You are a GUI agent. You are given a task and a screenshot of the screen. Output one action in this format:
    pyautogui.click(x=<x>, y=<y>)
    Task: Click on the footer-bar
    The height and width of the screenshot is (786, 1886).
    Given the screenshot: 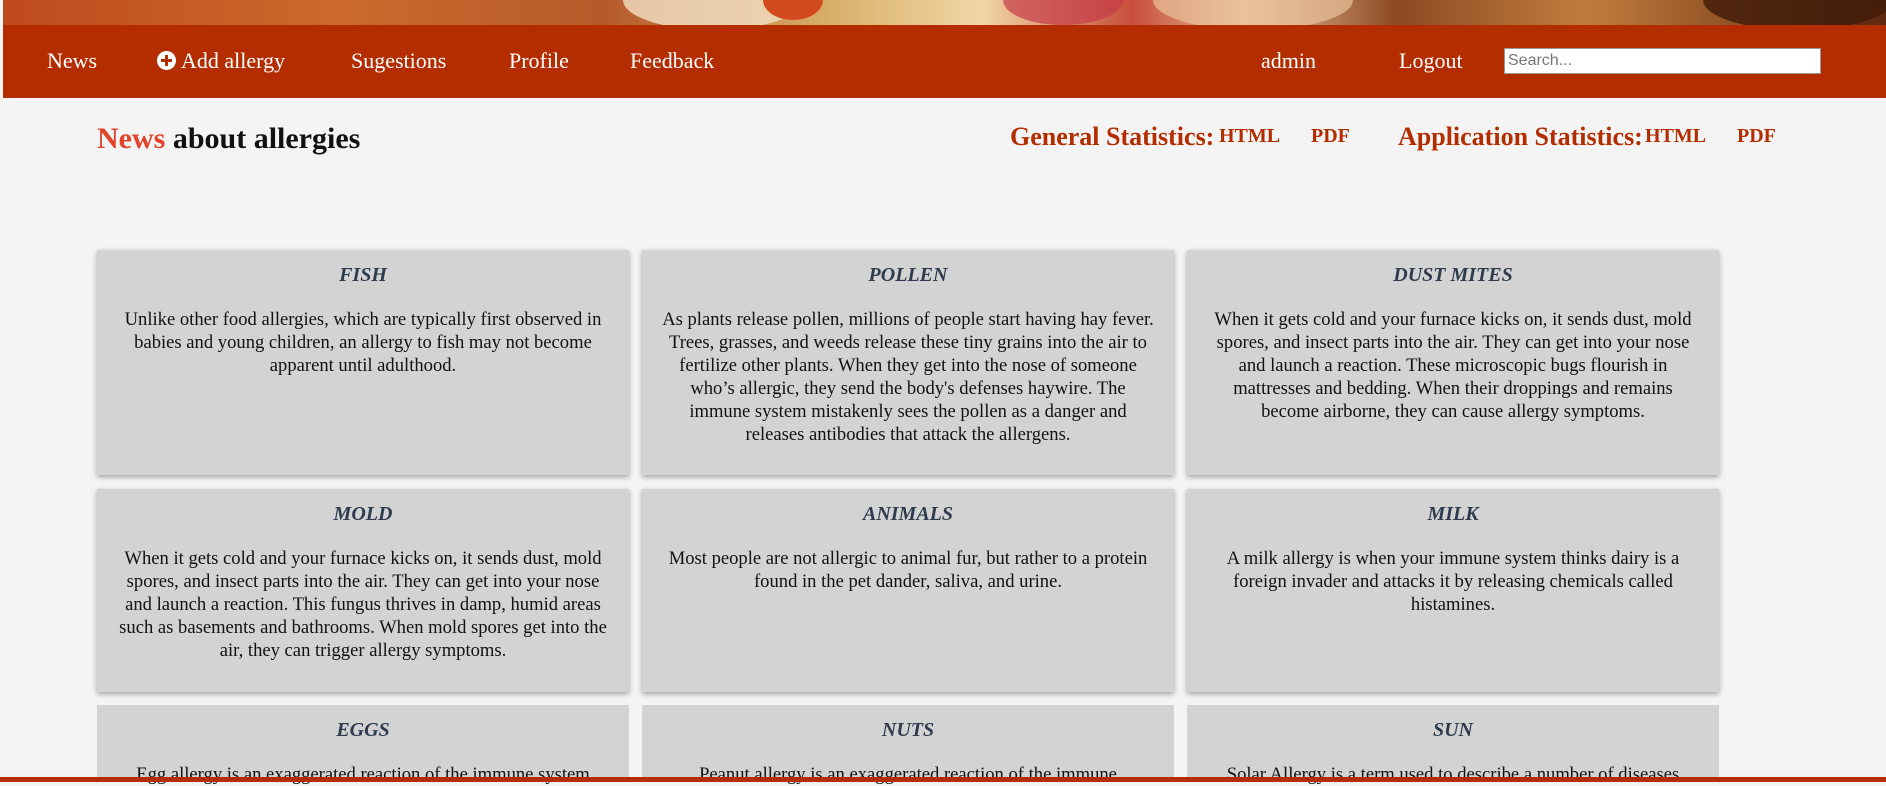 What is the action you would take?
    pyautogui.click(x=943, y=779)
    